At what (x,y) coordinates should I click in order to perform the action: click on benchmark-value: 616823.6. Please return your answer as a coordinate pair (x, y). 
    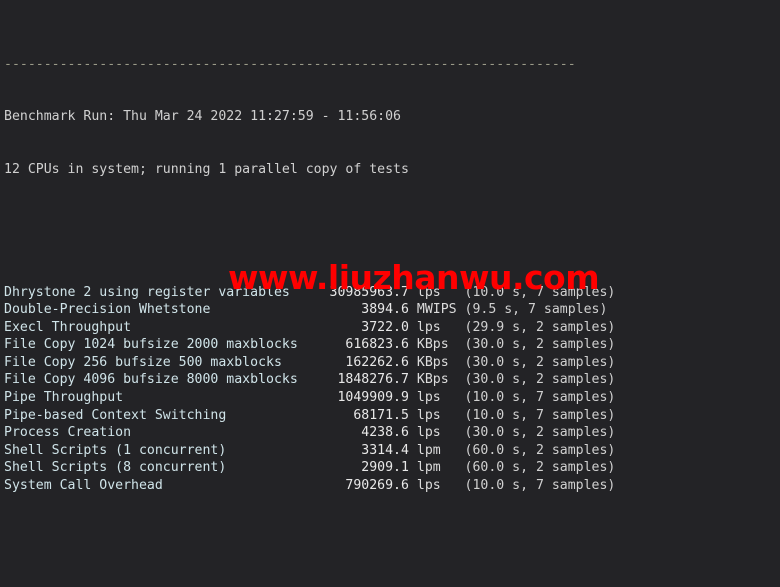
    Looking at the image, I should click on (361, 345).